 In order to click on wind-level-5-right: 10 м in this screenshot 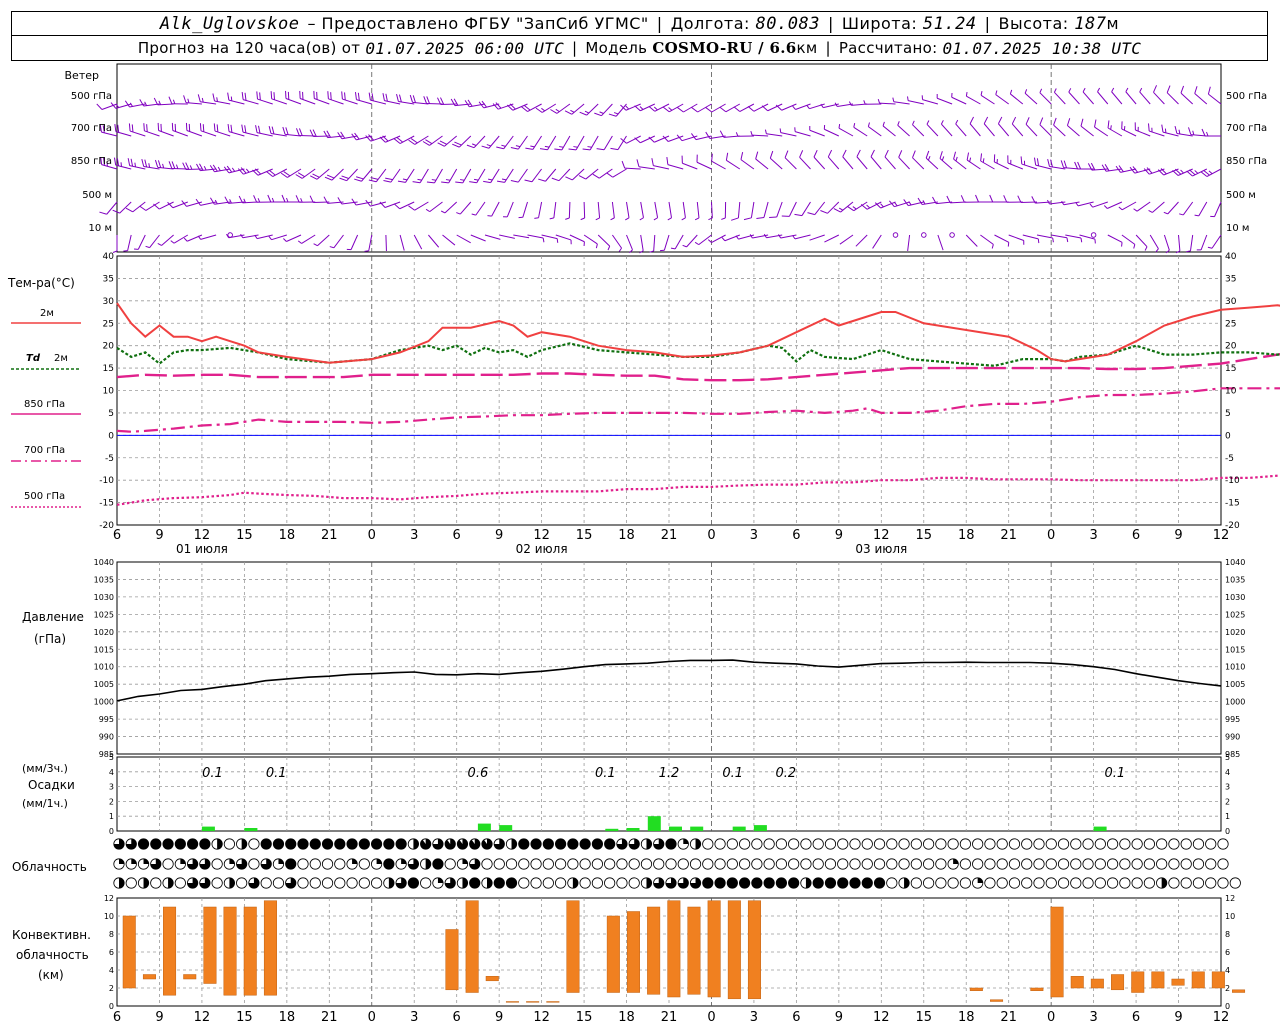, I will do `click(1237, 228)`.